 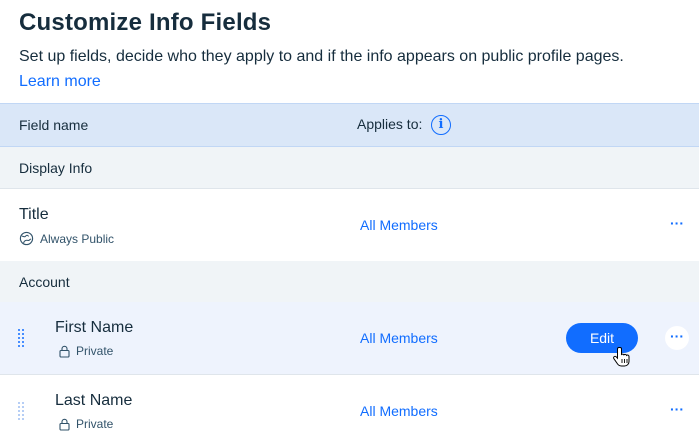 I want to click on column-header-applies-to: Applies to:, so click(x=390, y=124).